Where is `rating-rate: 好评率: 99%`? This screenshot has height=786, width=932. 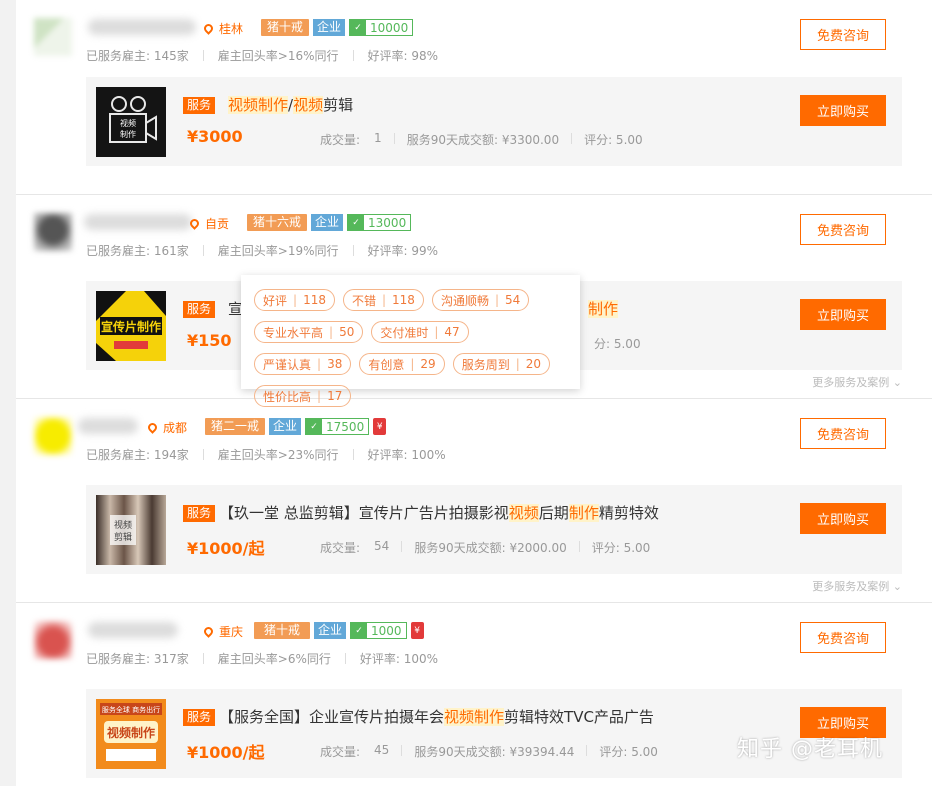
rating-rate: 好评率: 99% is located at coordinates (403, 251).